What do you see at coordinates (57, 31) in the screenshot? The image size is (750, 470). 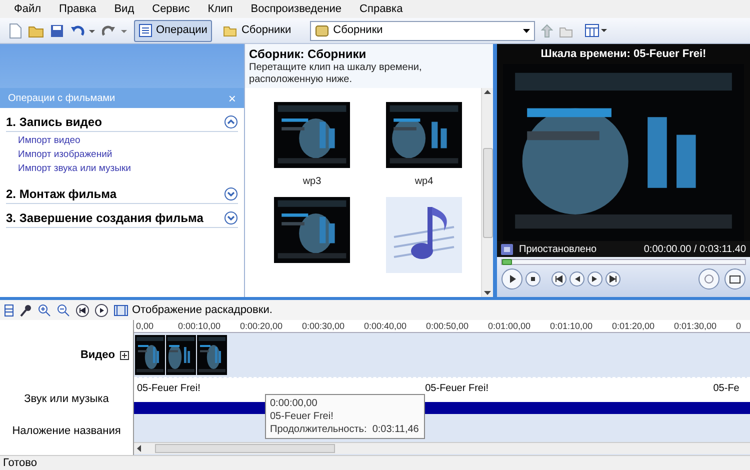 I see `save-icon` at bounding box center [57, 31].